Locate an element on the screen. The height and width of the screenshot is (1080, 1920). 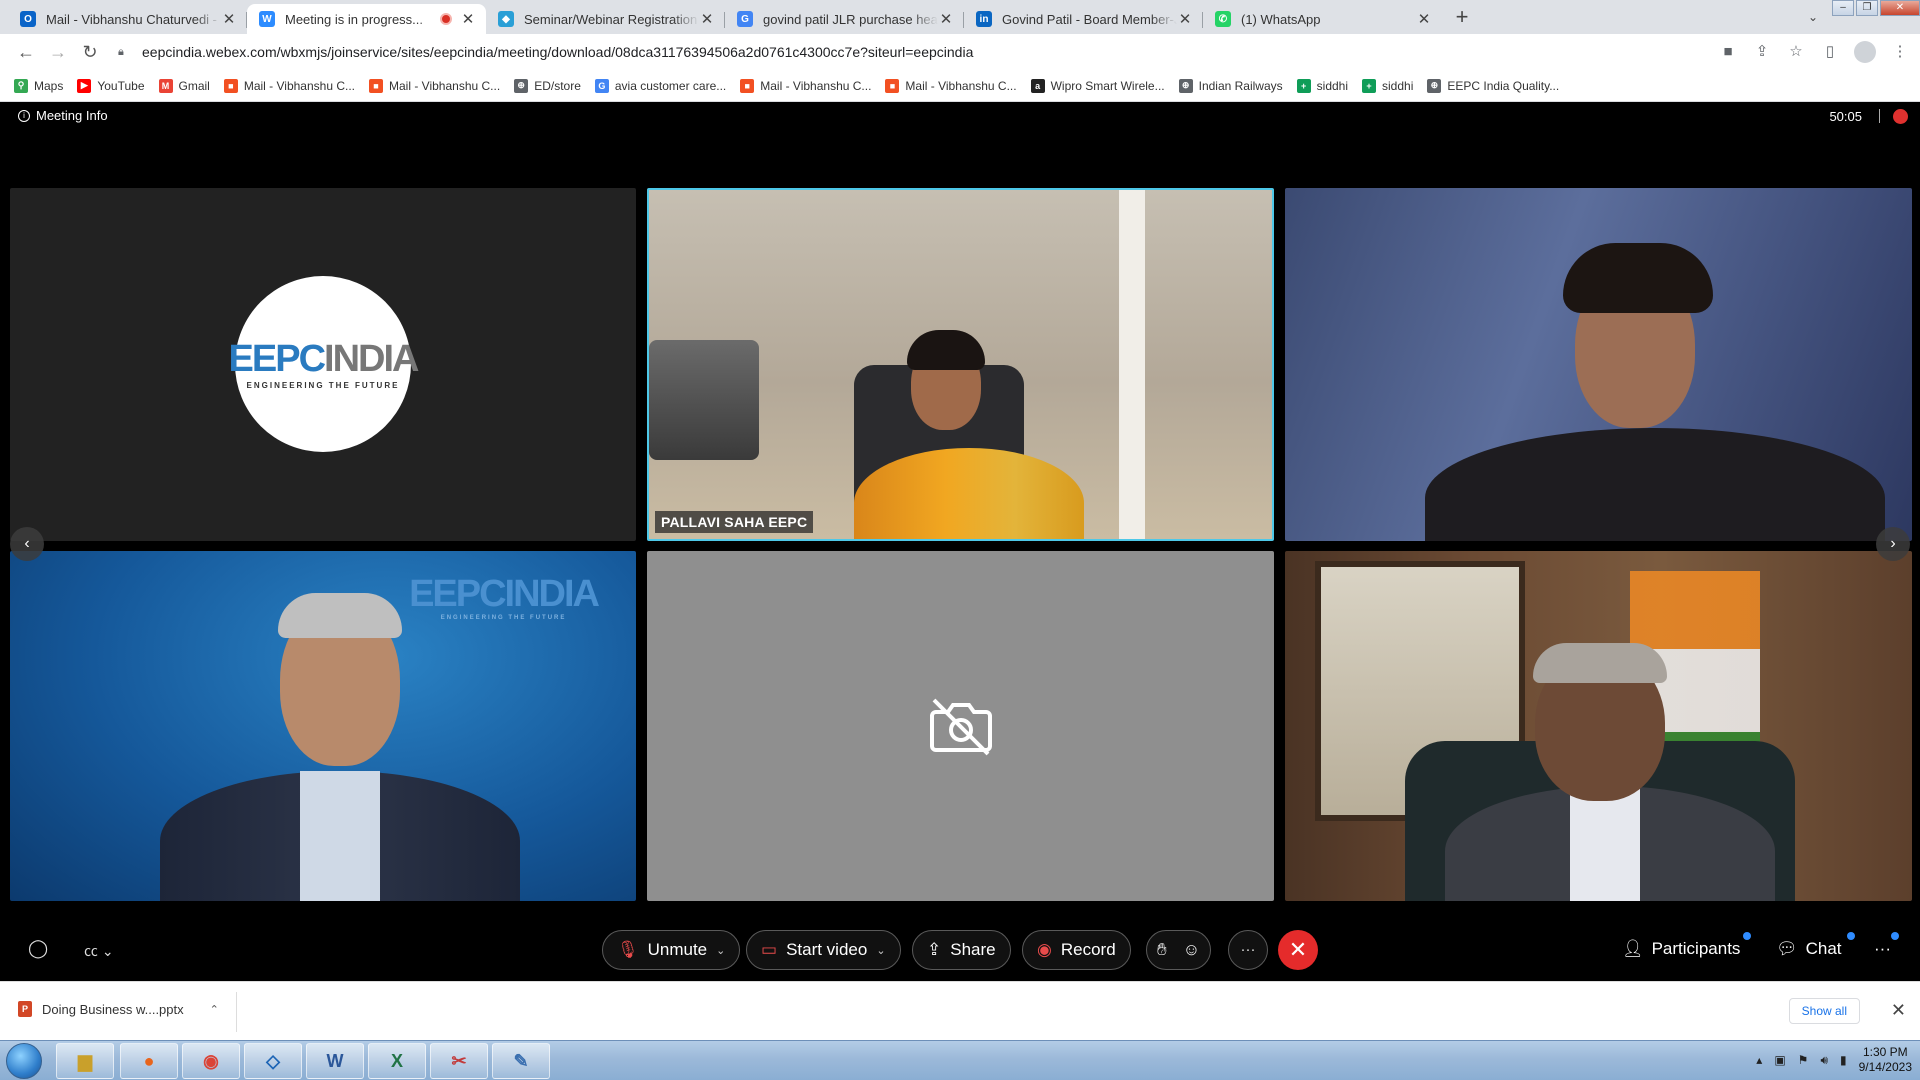
app-taskbar-icon: ◇ is located at coordinates (273, 1061).